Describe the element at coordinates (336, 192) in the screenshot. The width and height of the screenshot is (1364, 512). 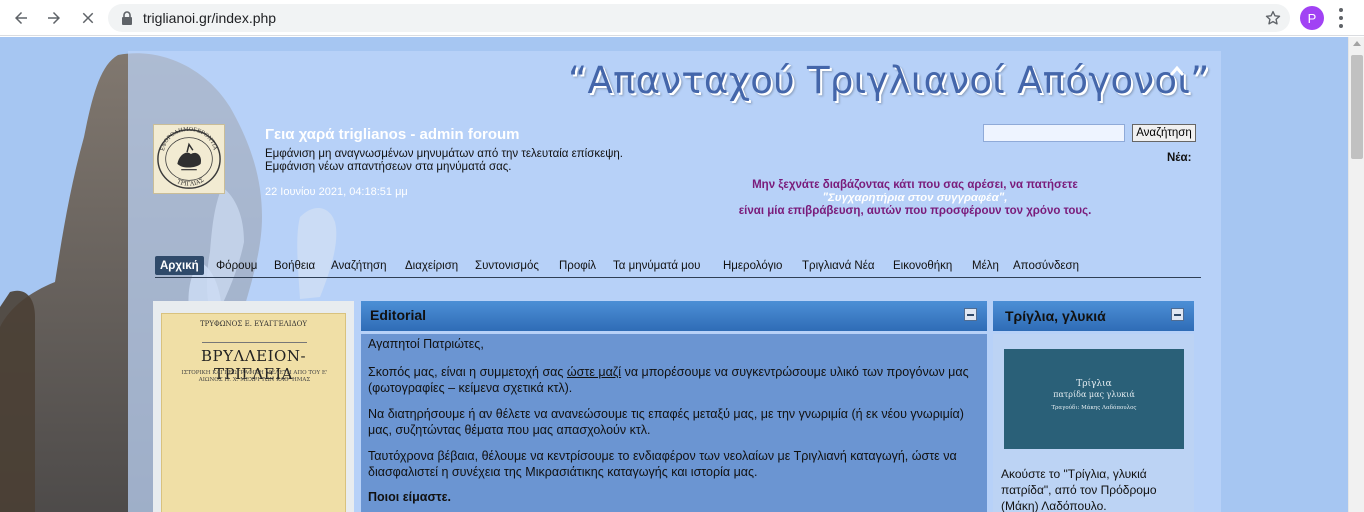
I see `current-date: 22 Ιουνίου 2021, 04:18:51 μμ` at that location.